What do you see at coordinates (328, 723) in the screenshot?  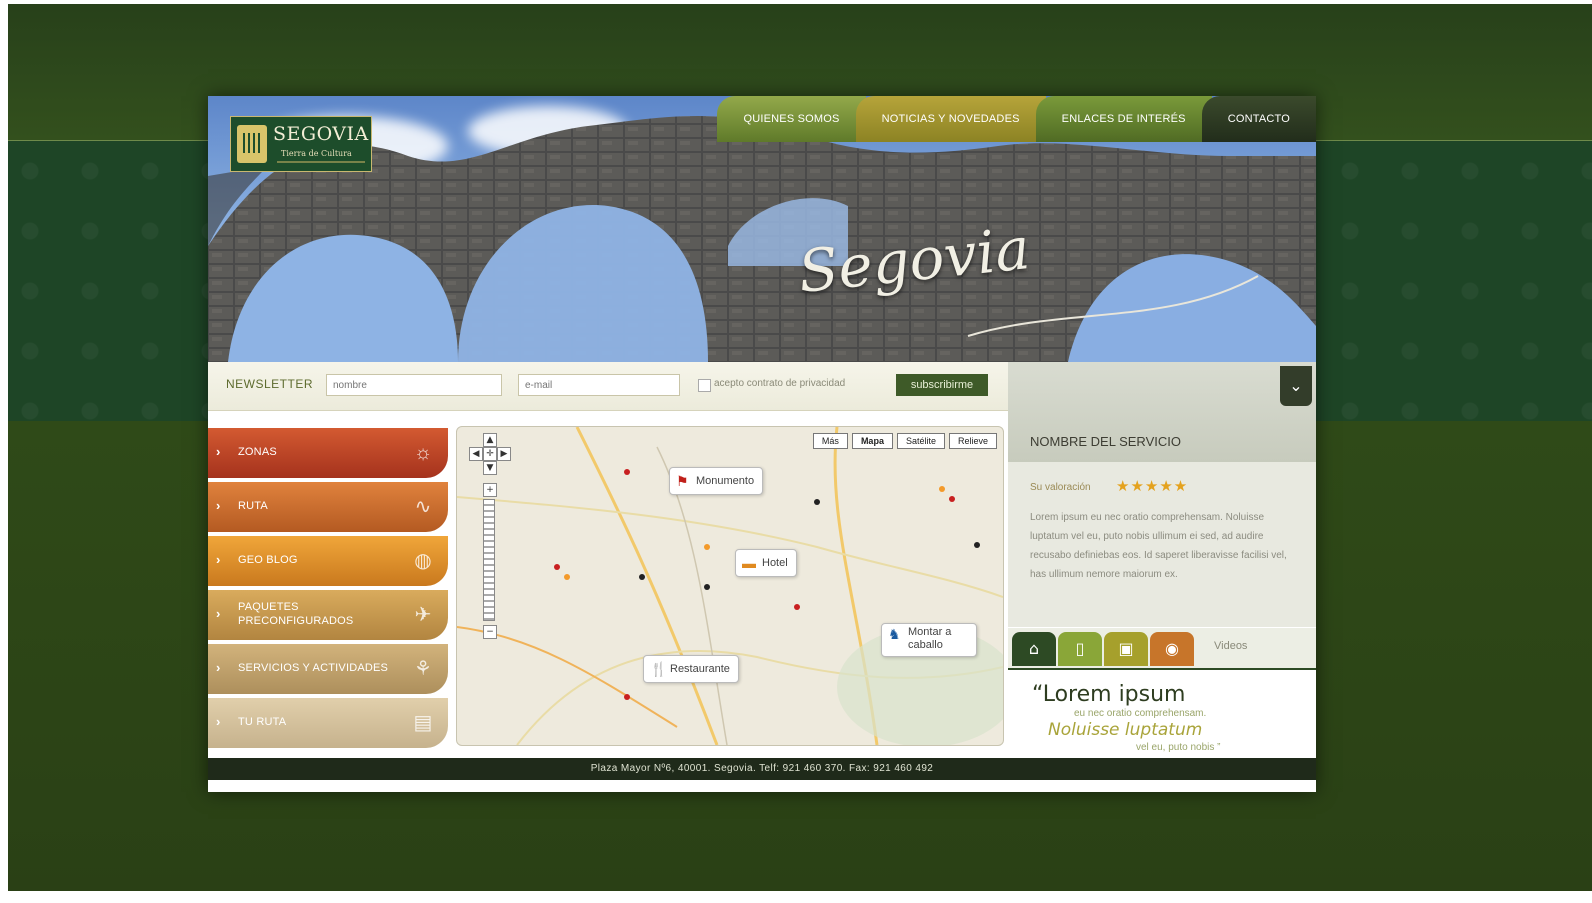 I see `sidebar-item-tu-ruta: › TU RUTA ▤` at bounding box center [328, 723].